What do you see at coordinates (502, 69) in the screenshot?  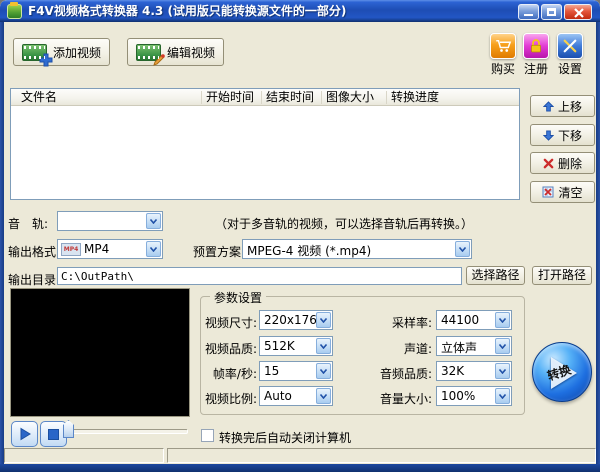 I see `buy-label: 购买` at bounding box center [502, 69].